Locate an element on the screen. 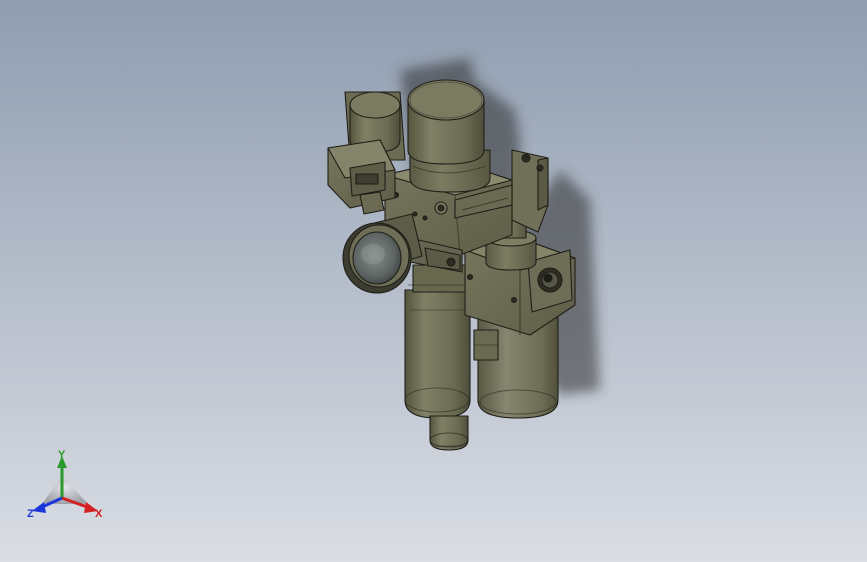 The width and height of the screenshot is (867, 562). regulator-knob is located at coordinates (449, 136).